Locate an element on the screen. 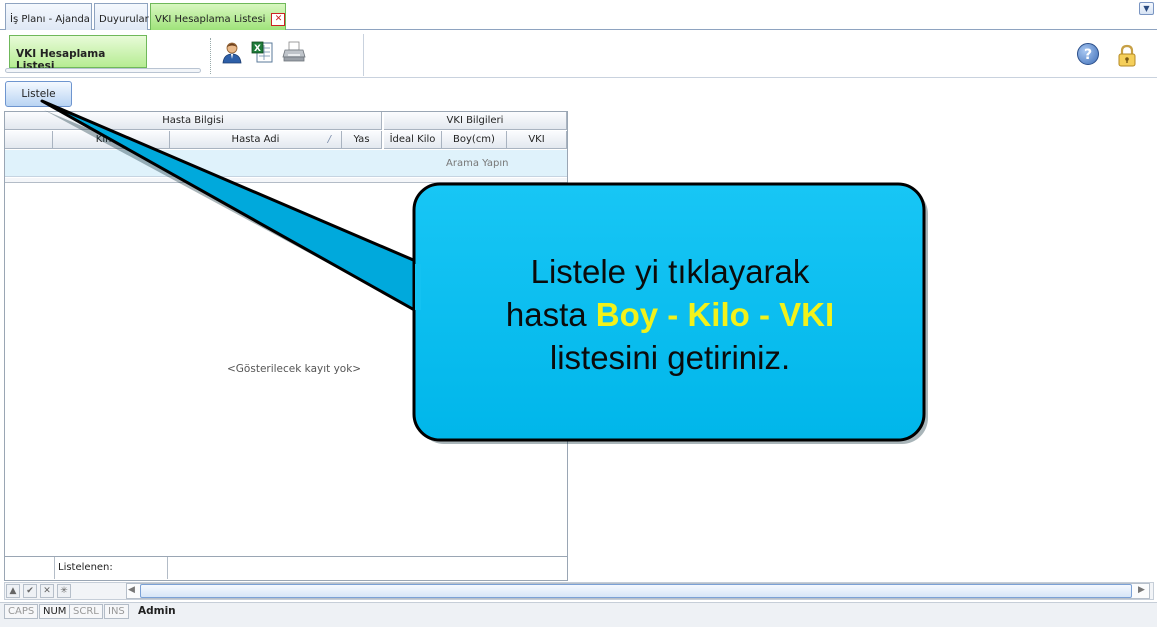  tab-label: VKI Hesaplama Listesi is located at coordinates (210, 19).